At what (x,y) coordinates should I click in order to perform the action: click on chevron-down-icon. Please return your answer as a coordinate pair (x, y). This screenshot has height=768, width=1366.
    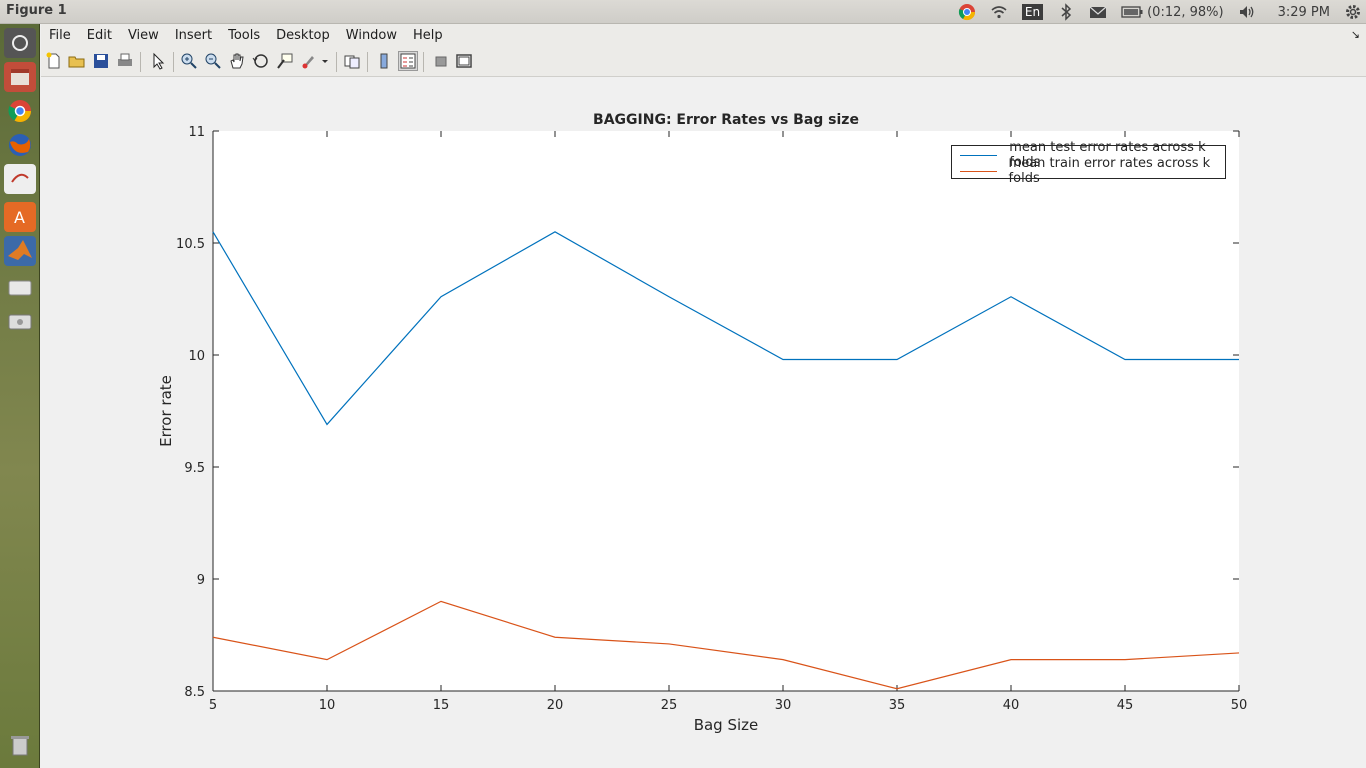
    Looking at the image, I should click on (325, 61).